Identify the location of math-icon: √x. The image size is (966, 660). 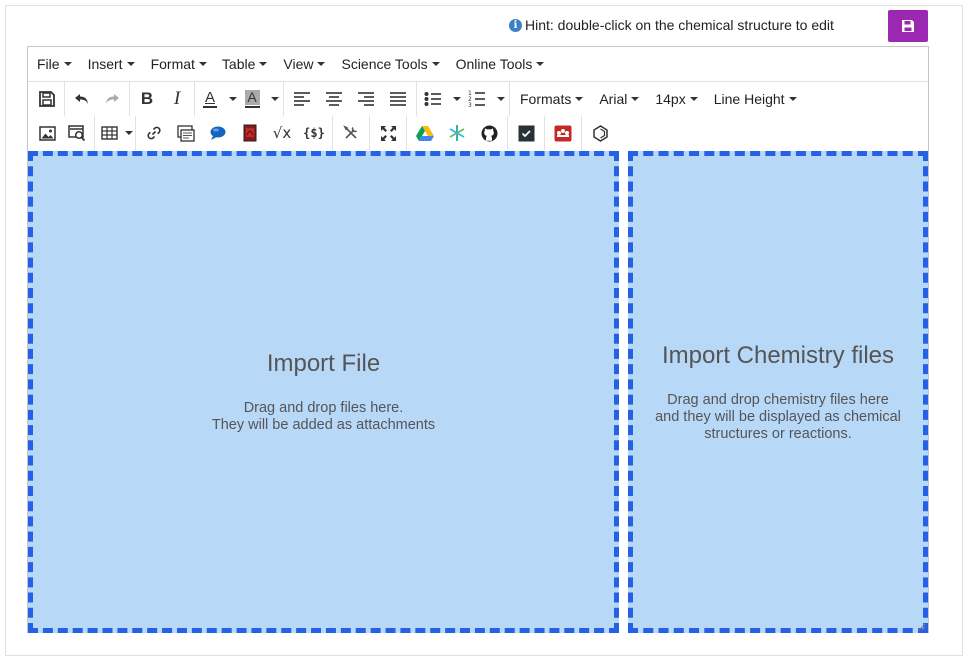
(282, 133).